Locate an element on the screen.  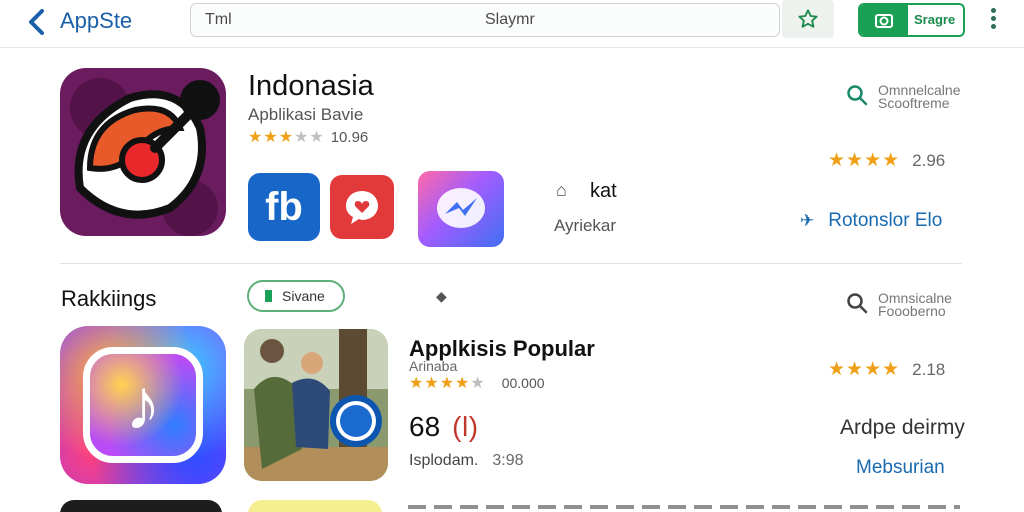
favorite-button is located at coordinates (808, 19).